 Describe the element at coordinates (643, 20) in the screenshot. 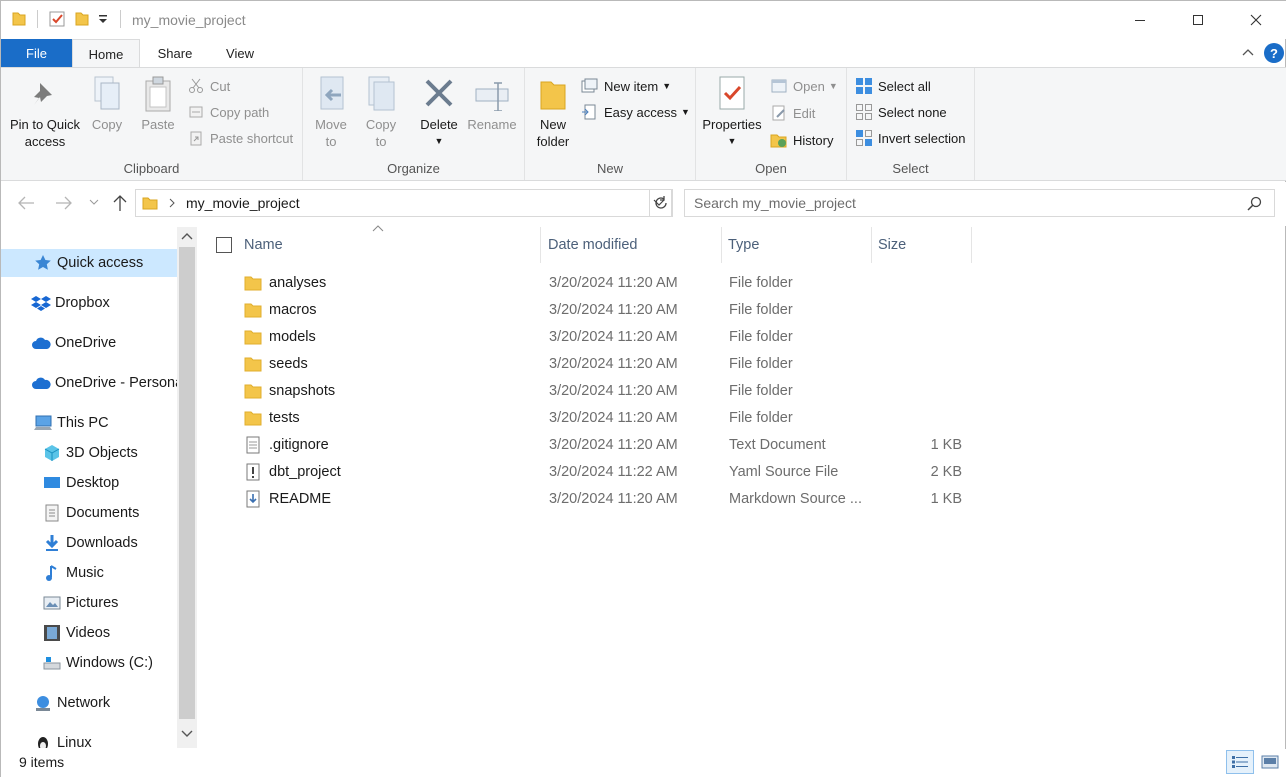

I see `title-bar: my_movie_project` at that location.